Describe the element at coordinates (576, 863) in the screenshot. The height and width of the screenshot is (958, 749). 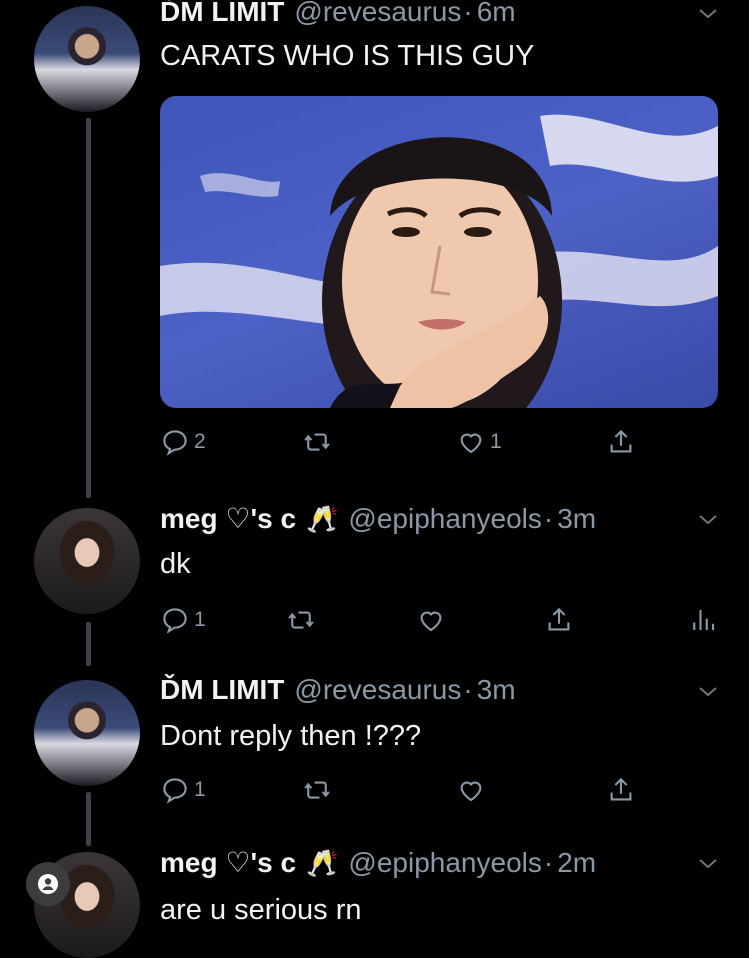
I see `timestamp: 2m` at that location.